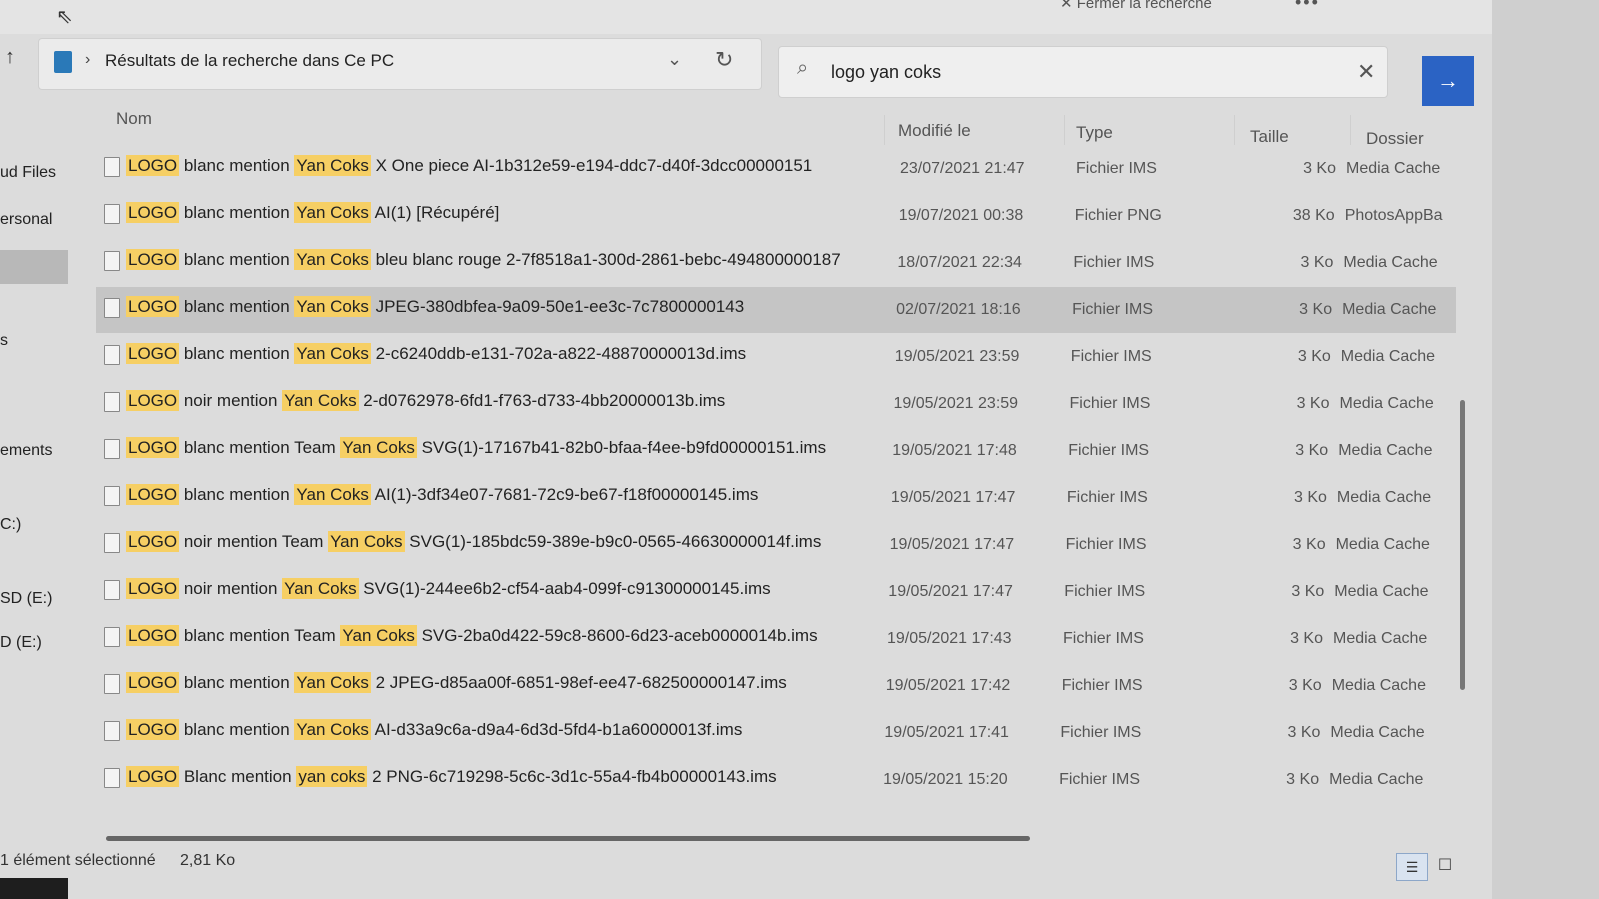 The width and height of the screenshot is (1599, 899). I want to click on sidebar-item-cloud-files: ud Files, so click(28, 173).